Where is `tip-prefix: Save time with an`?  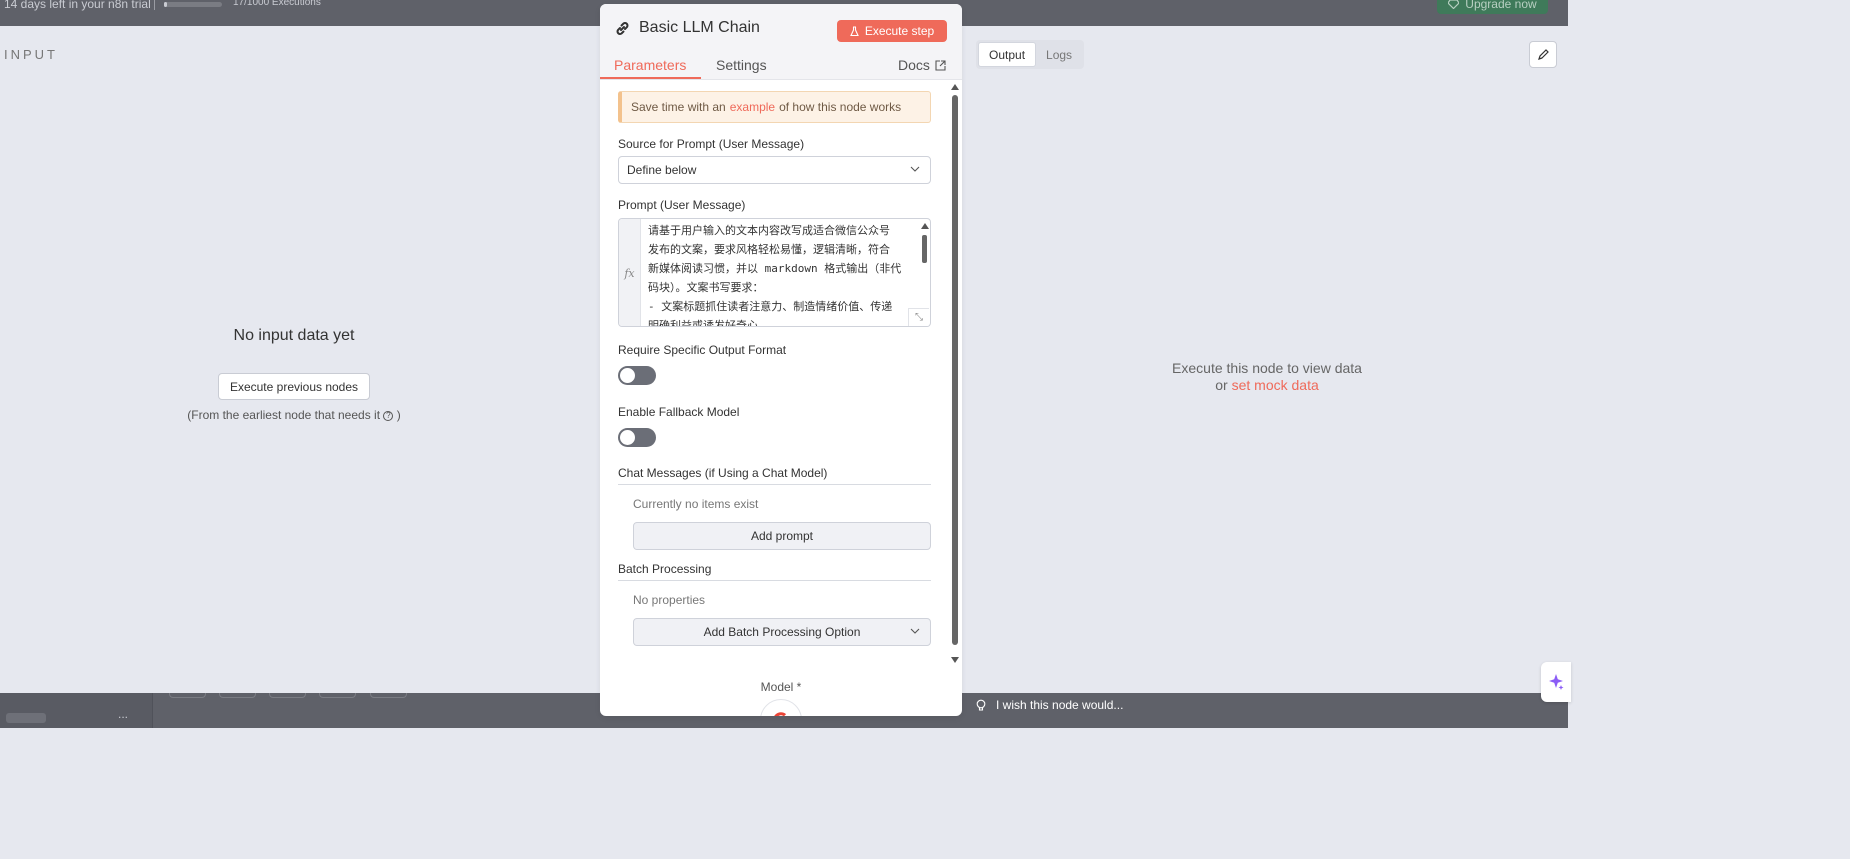 tip-prefix: Save time with an is located at coordinates (678, 107).